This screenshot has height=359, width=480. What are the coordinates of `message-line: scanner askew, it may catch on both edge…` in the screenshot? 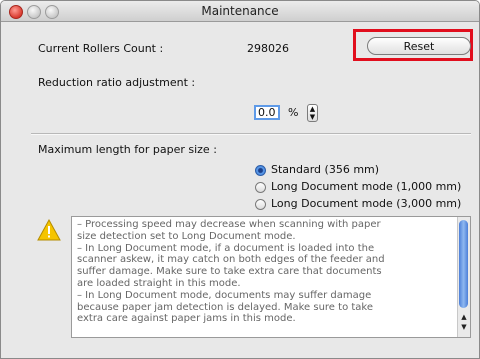 It's located at (231, 260).